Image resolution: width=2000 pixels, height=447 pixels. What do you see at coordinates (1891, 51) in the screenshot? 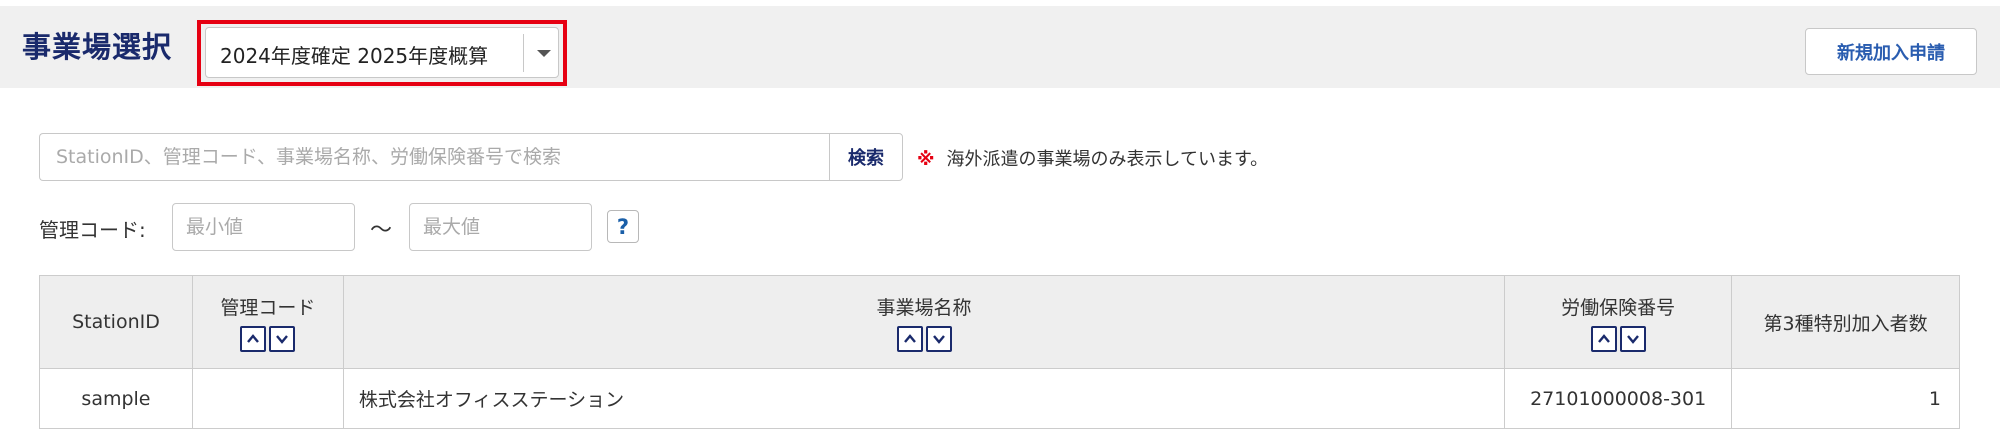
I see `new-application-button: 新規加入申請` at bounding box center [1891, 51].